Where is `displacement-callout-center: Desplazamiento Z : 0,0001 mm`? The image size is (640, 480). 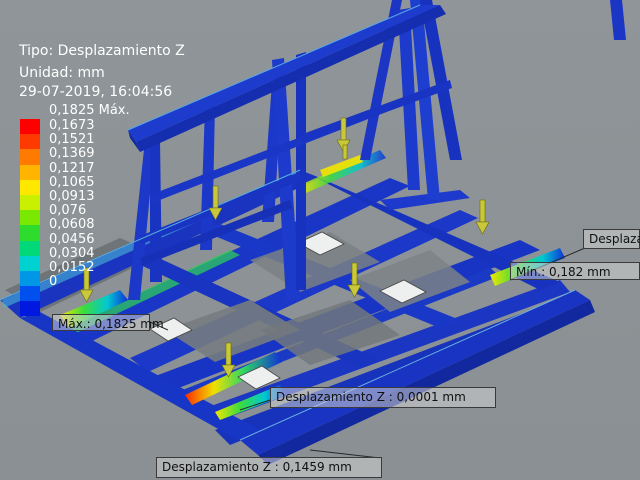 displacement-callout-center: Desplazamiento Z : 0,0001 mm is located at coordinates (383, 397).